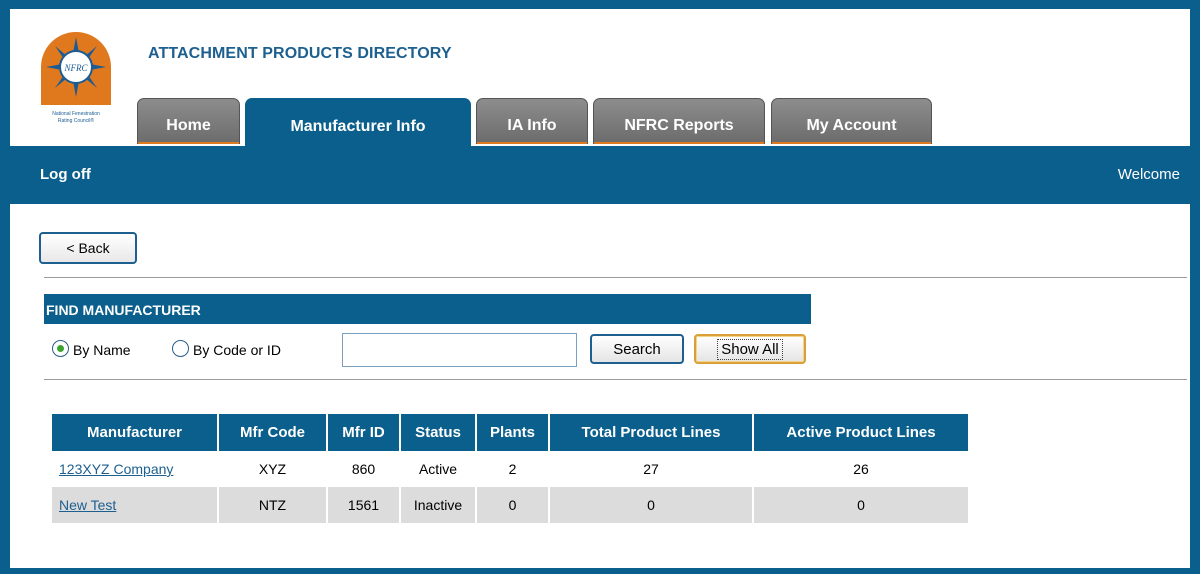 The image size is (1200, 574). Describe the element at coordinates (364, 505) in the screenshot. I see `mfr-id-cell: 1561` at that location.